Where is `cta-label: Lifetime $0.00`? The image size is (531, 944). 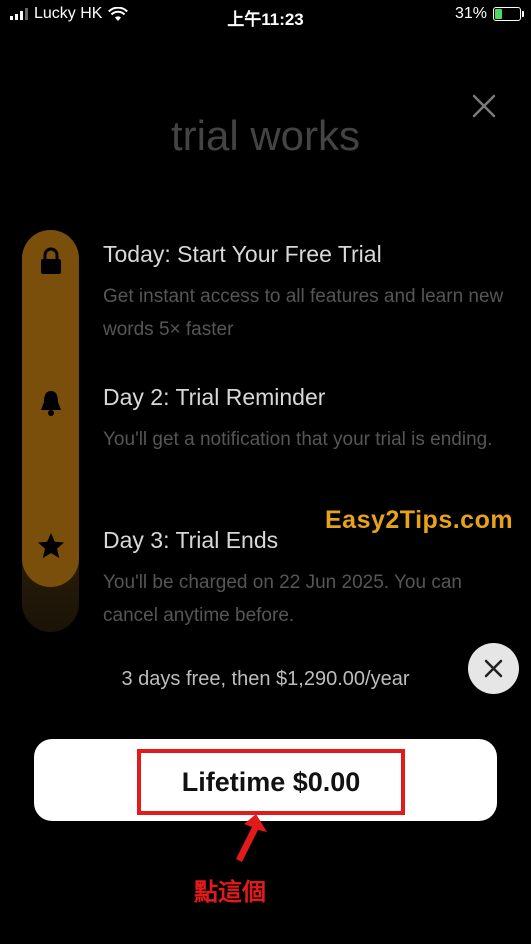
cta-label: Lifetime $0.00 is located at coordinates (271, 781).